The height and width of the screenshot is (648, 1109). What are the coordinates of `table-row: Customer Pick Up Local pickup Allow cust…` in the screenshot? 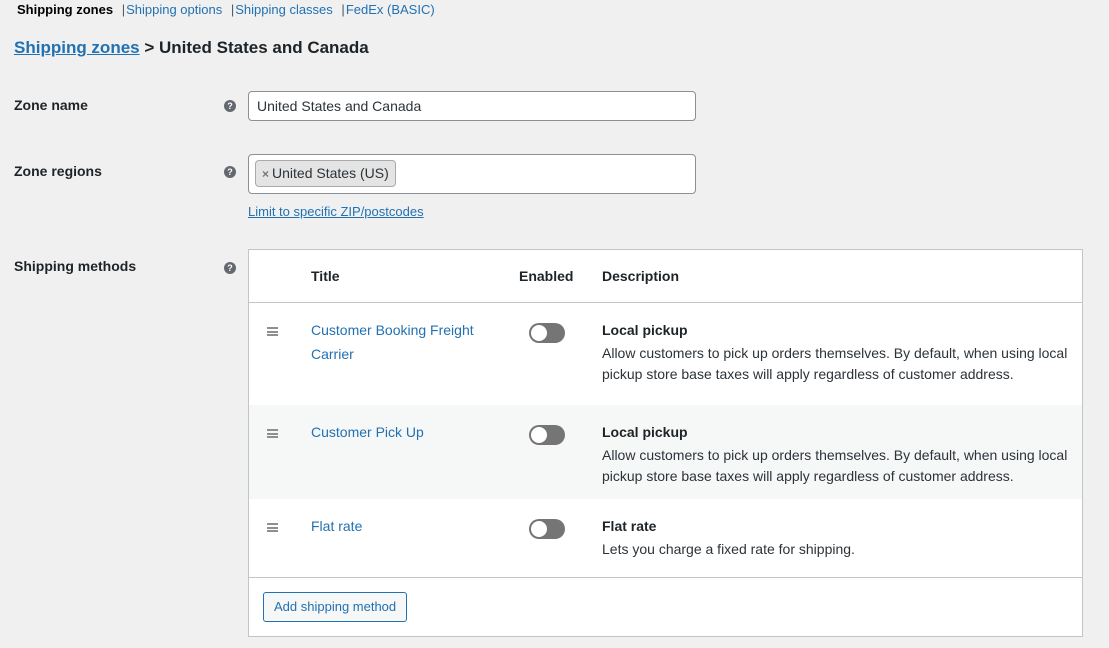 It's located at (665, 452).